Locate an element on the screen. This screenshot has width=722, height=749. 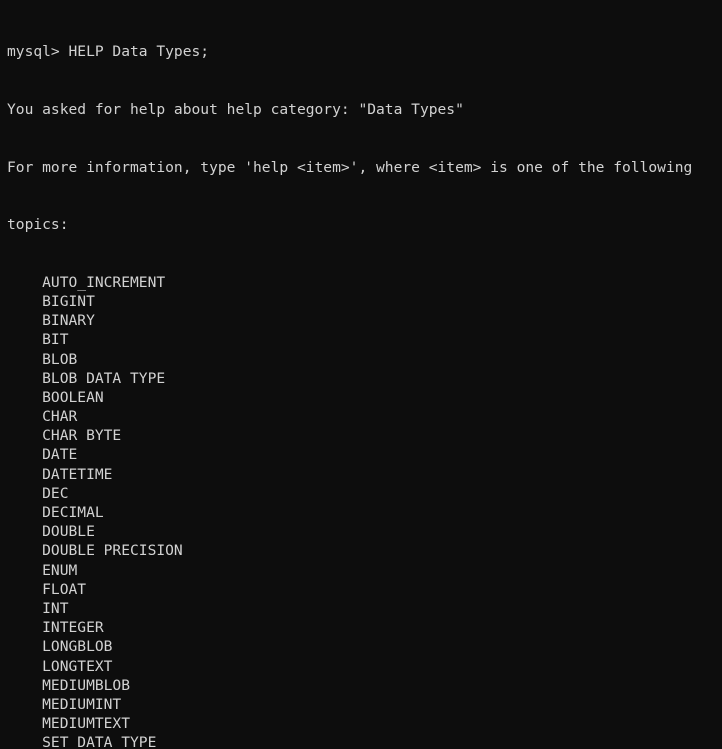
mysql-prompt-line: mysql> HELP Data Types; is located at coordinates (108, 52).